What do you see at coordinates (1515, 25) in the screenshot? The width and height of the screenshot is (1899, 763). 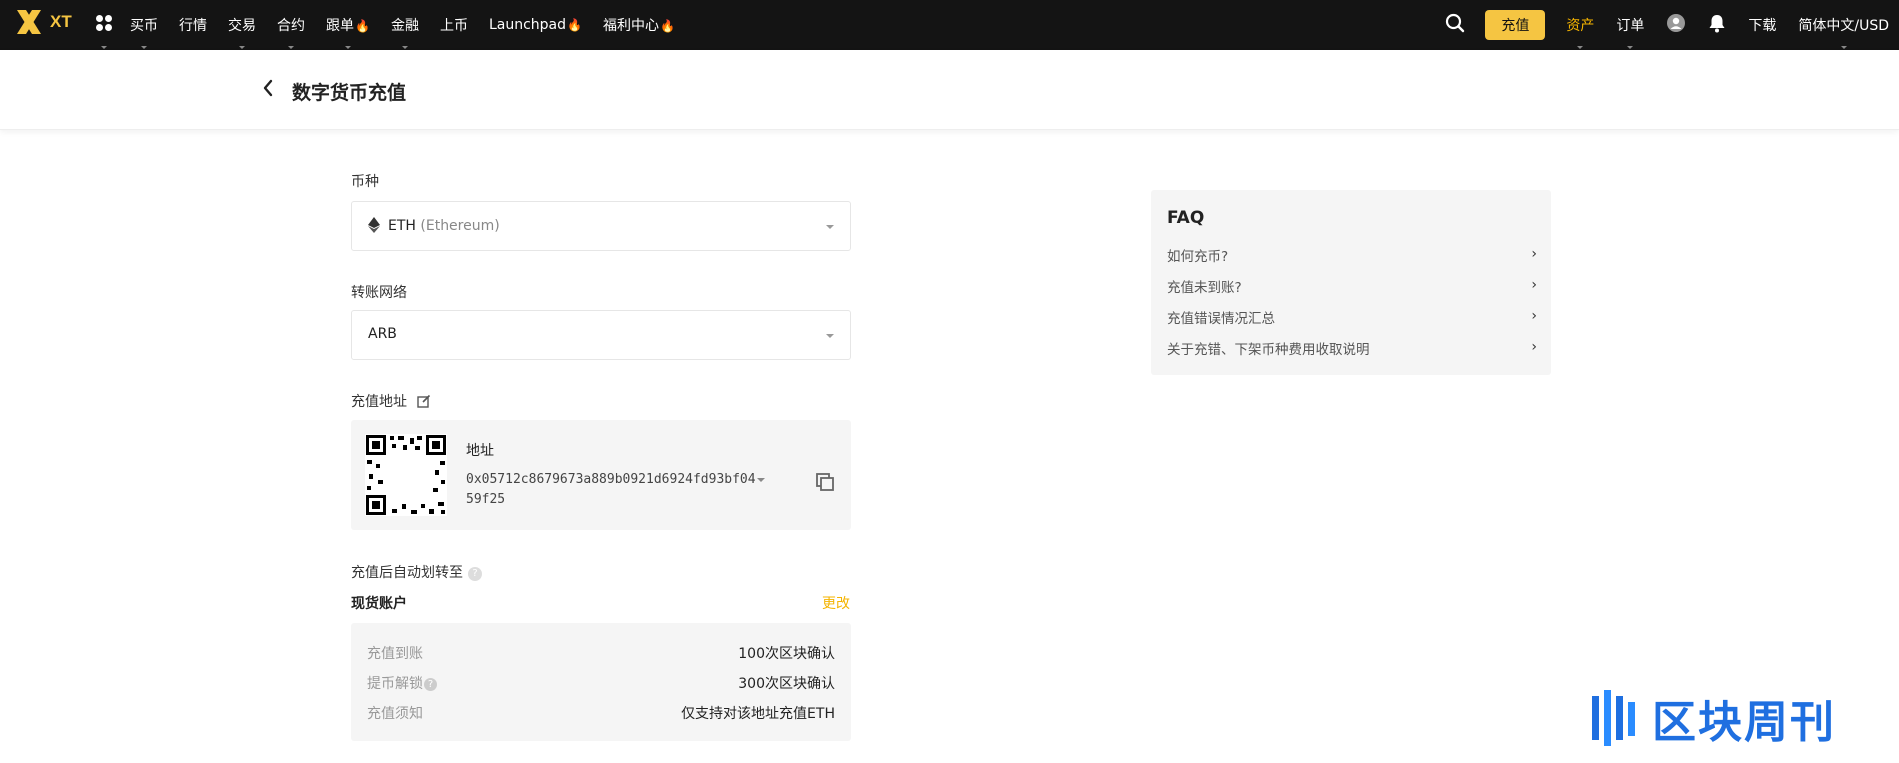 I see `deposit-button: 充值` at bounding box center [1515, 25].